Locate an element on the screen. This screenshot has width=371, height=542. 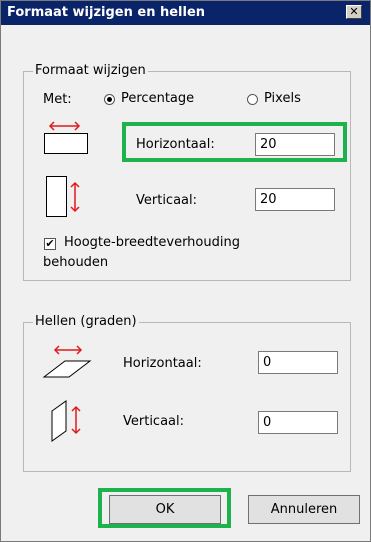
vertical-skew-icon is located at coordinates (66, 421).